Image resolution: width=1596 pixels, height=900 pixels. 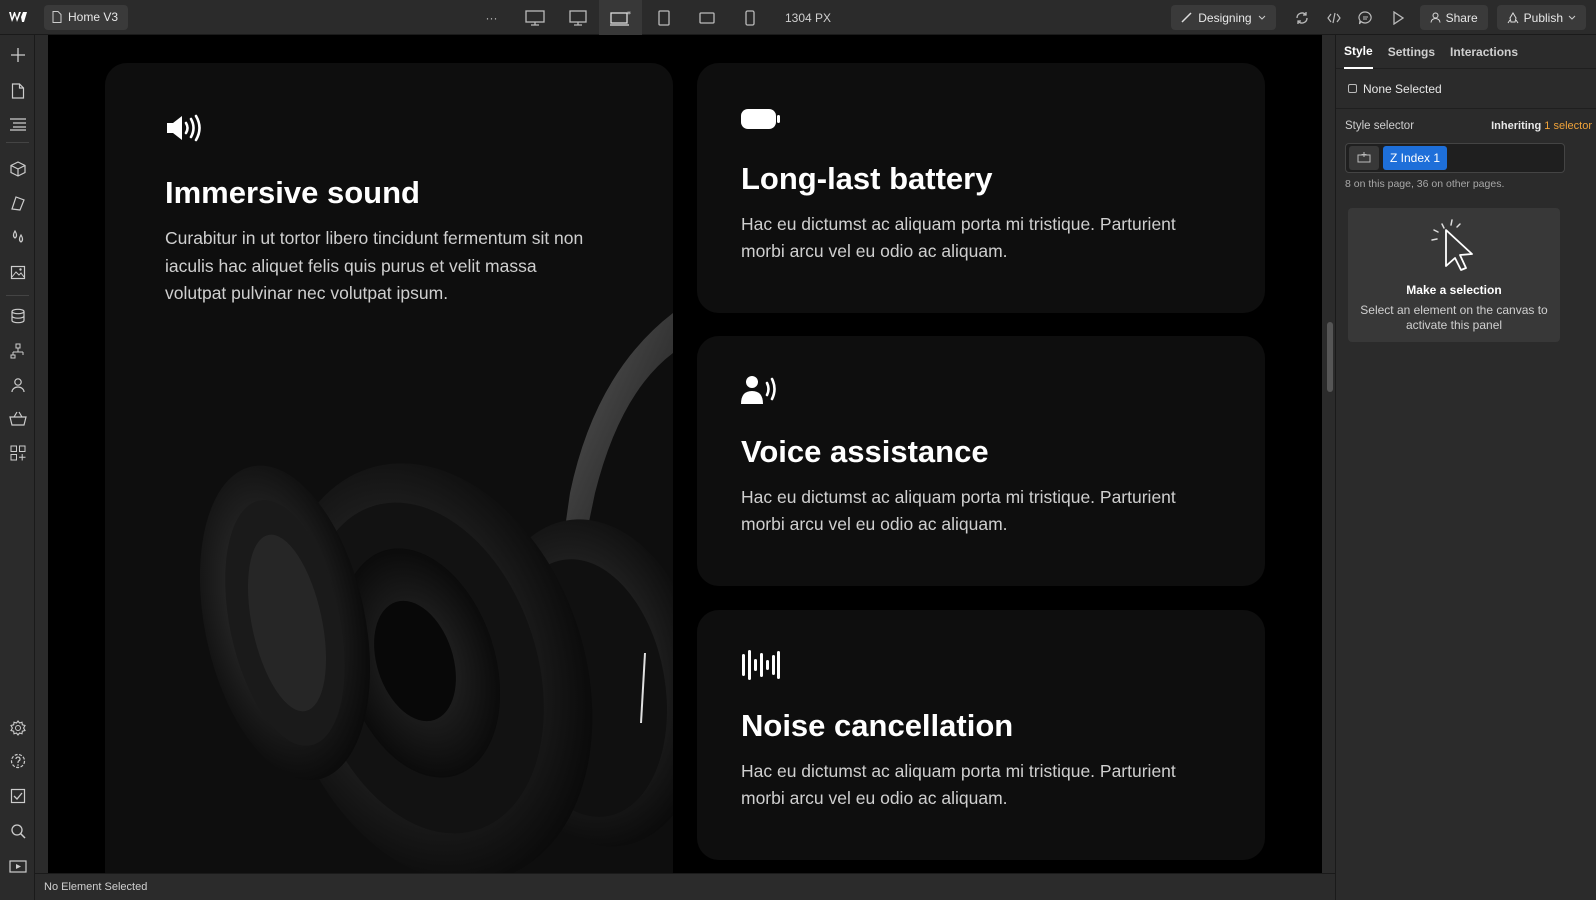 I want to click on voice-icon, so click(x=758, y=390).